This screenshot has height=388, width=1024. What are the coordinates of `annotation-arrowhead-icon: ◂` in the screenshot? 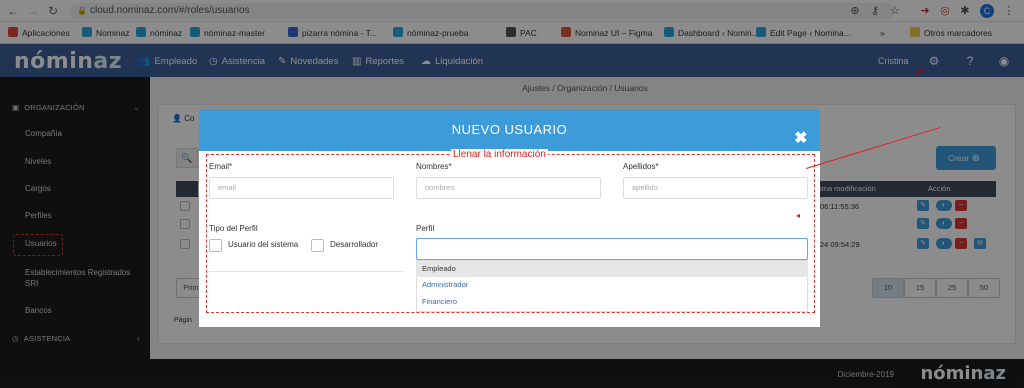 It's located at (798, 215).